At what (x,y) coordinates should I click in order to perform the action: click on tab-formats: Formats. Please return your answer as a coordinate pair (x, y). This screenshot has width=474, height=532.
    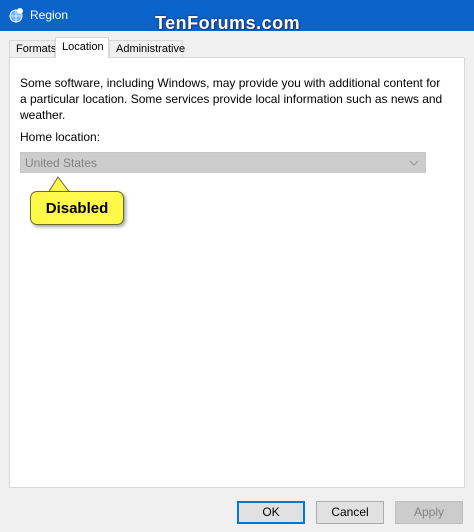
    Looking at the image, I should click on (32, 48).